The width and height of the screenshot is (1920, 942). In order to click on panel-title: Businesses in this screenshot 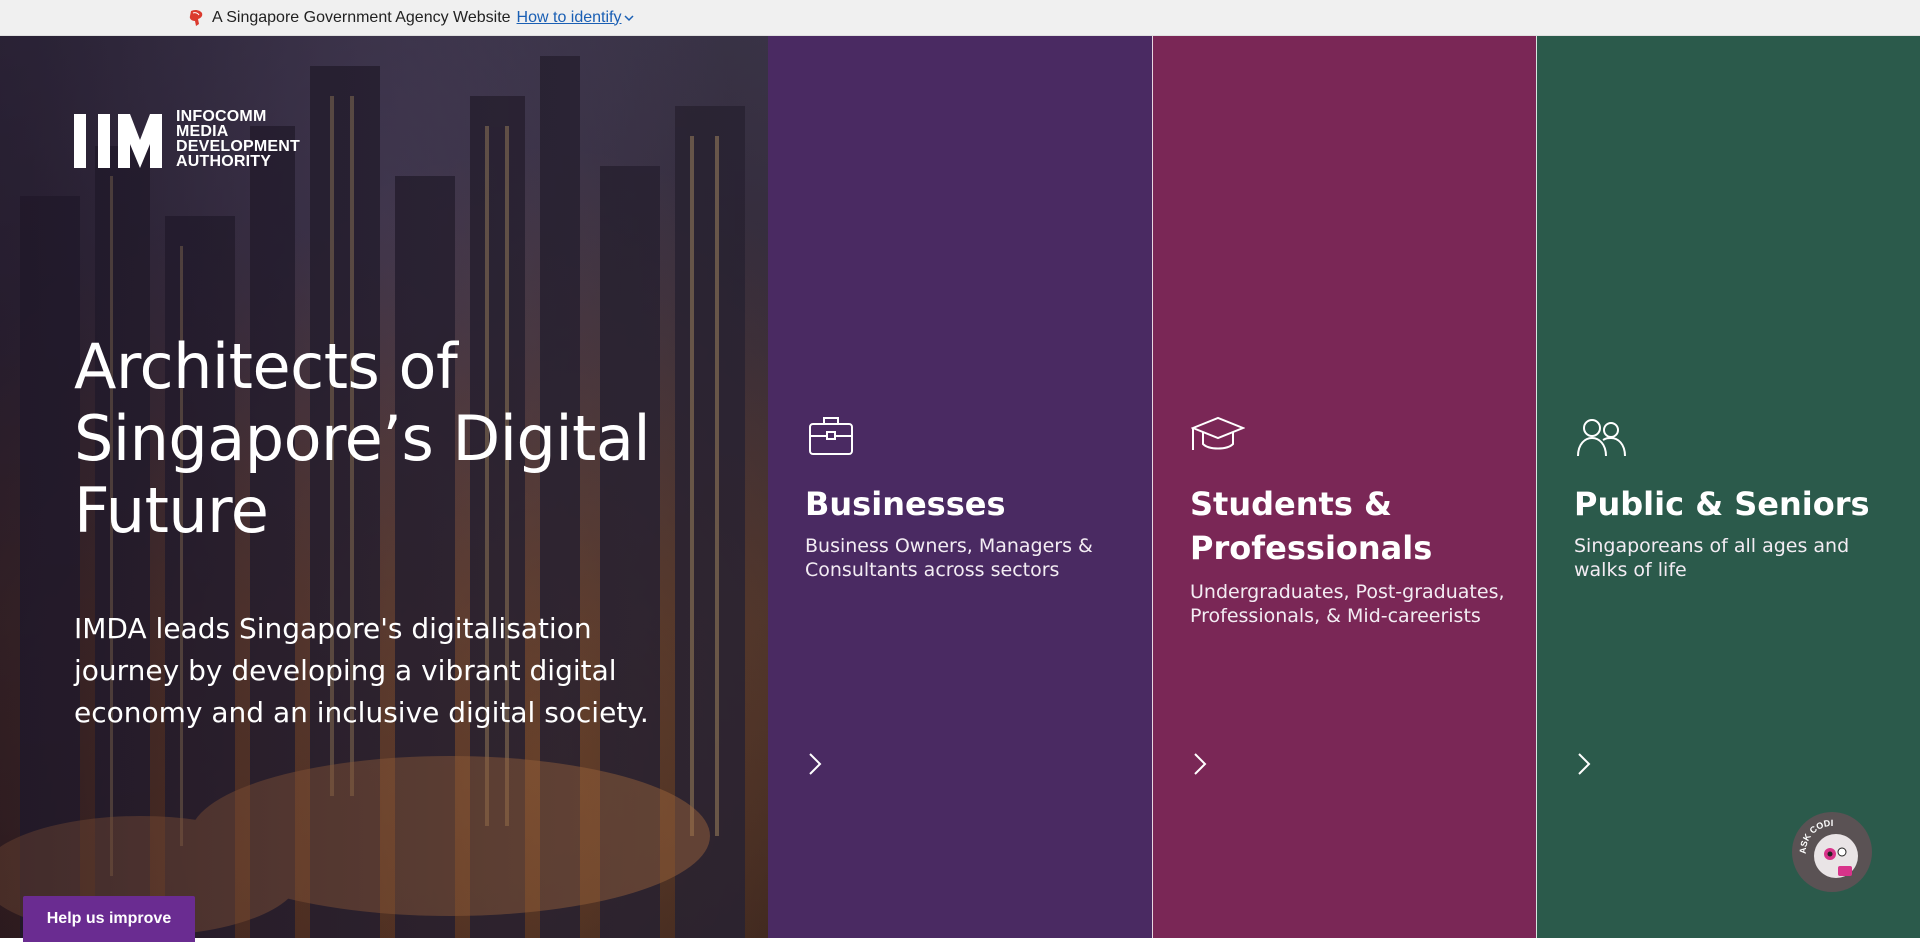, I will do `click(905, 504)`.